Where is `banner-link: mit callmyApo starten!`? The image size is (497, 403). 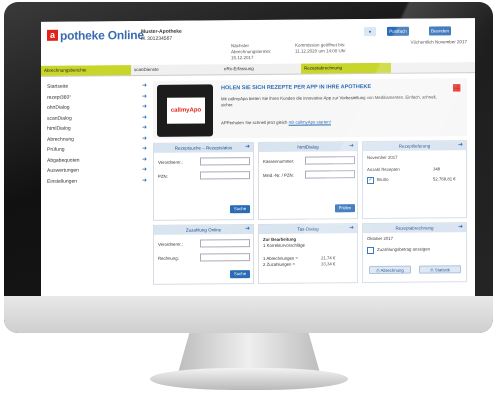
banner-link: mit callmyApo starten! is located at coordinates (310, 121).